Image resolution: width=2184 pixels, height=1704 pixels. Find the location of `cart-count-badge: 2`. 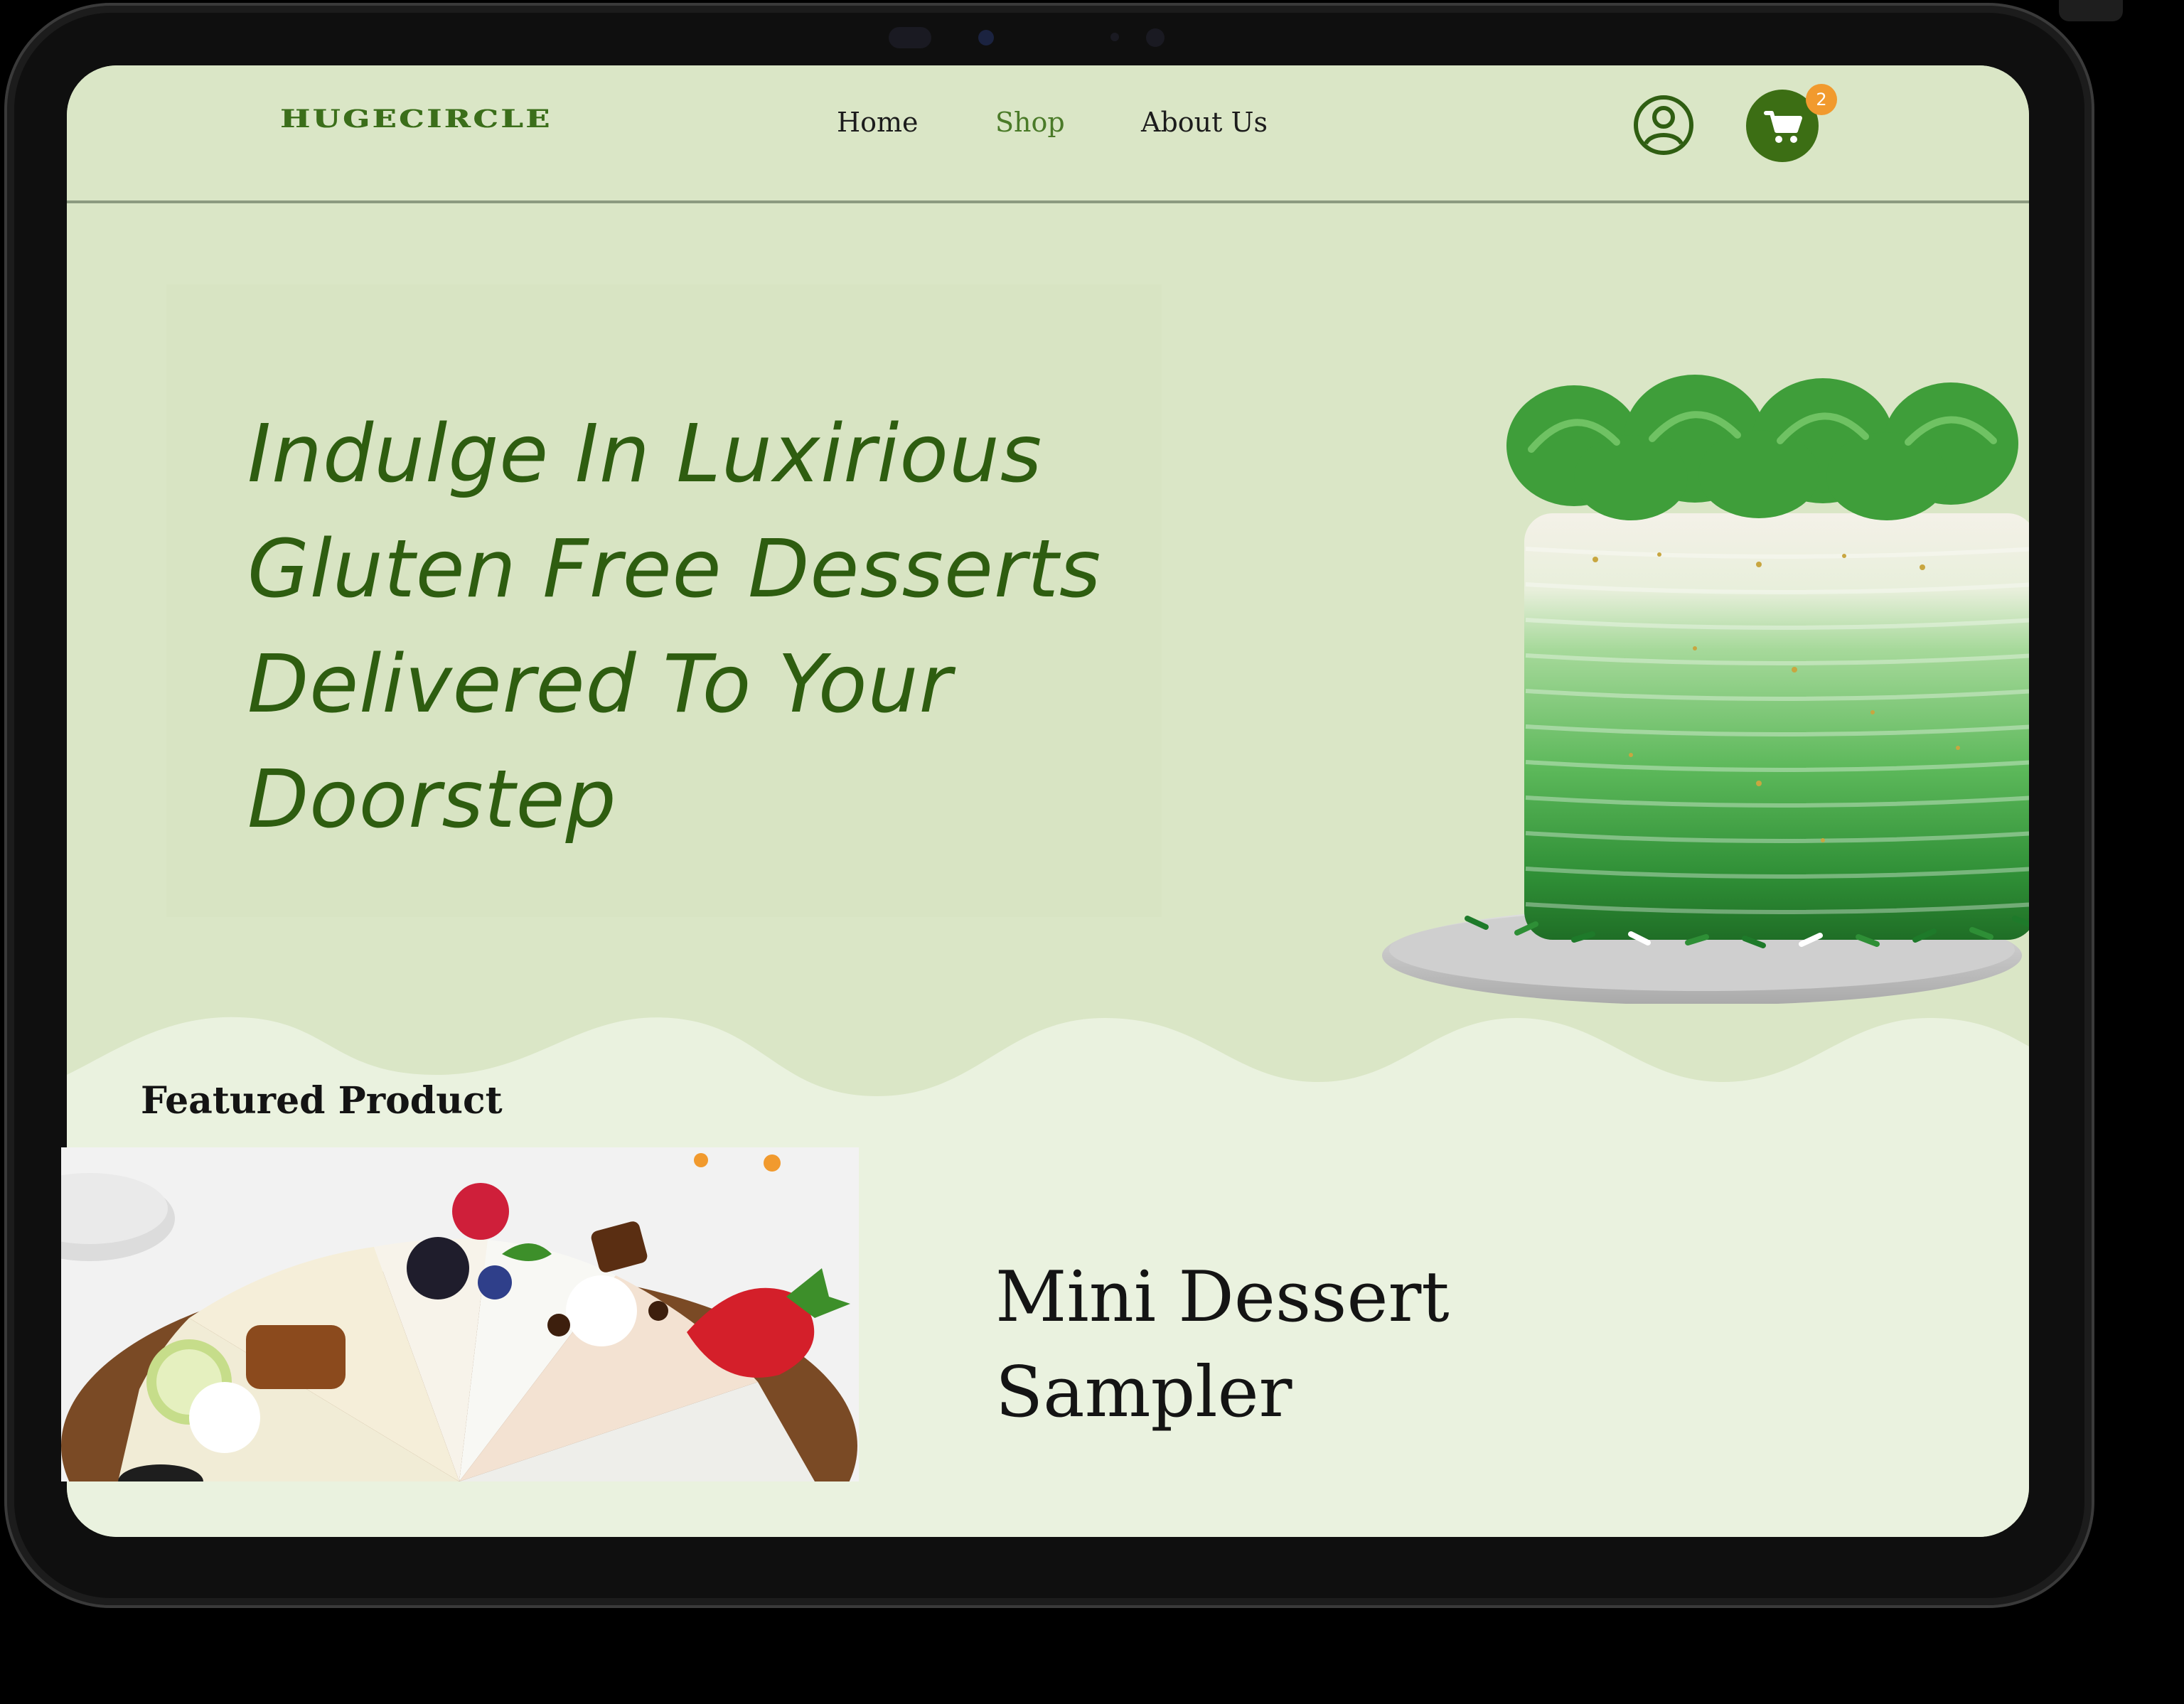

cart-count-badge: 2 is located at coordinates (1822, 99).